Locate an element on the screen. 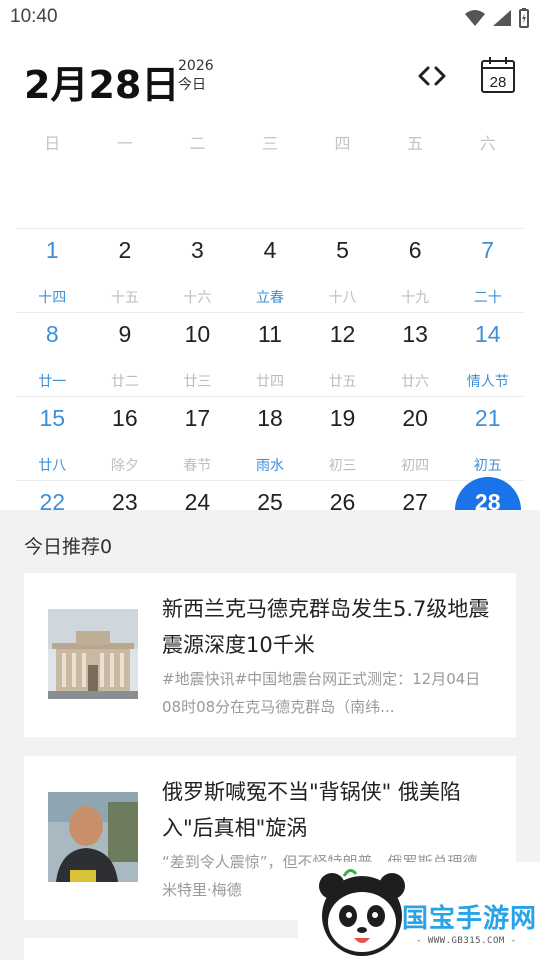  status-icons is located at coordinates (497, 18).